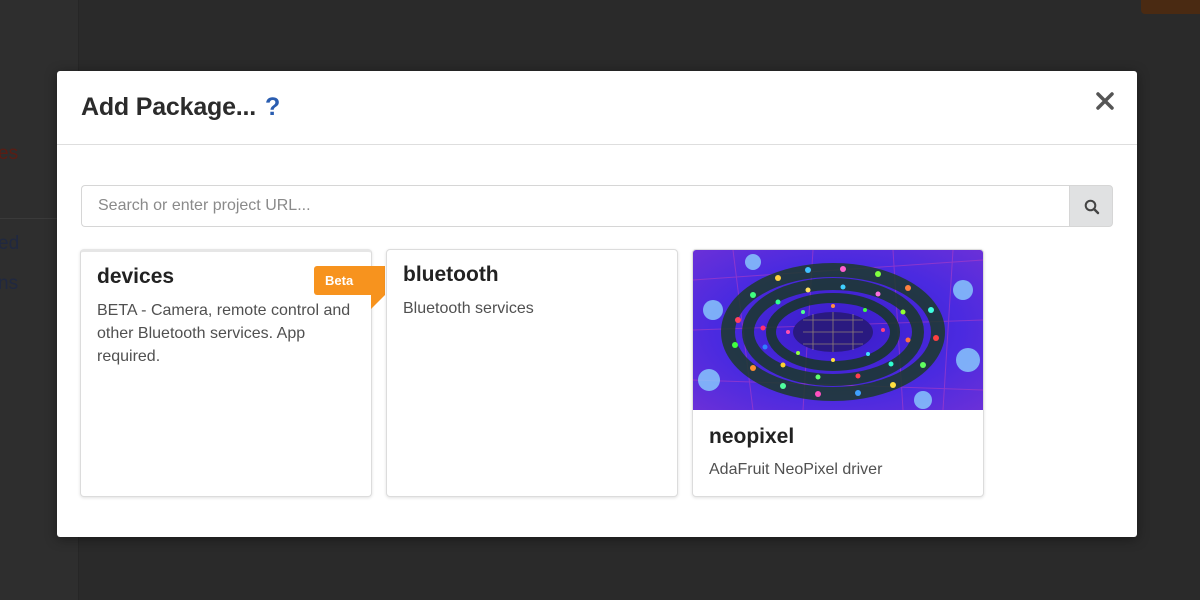 The width and height of the screenshot is (1200, 600). I want to click on close-button, so click(1105, 101).